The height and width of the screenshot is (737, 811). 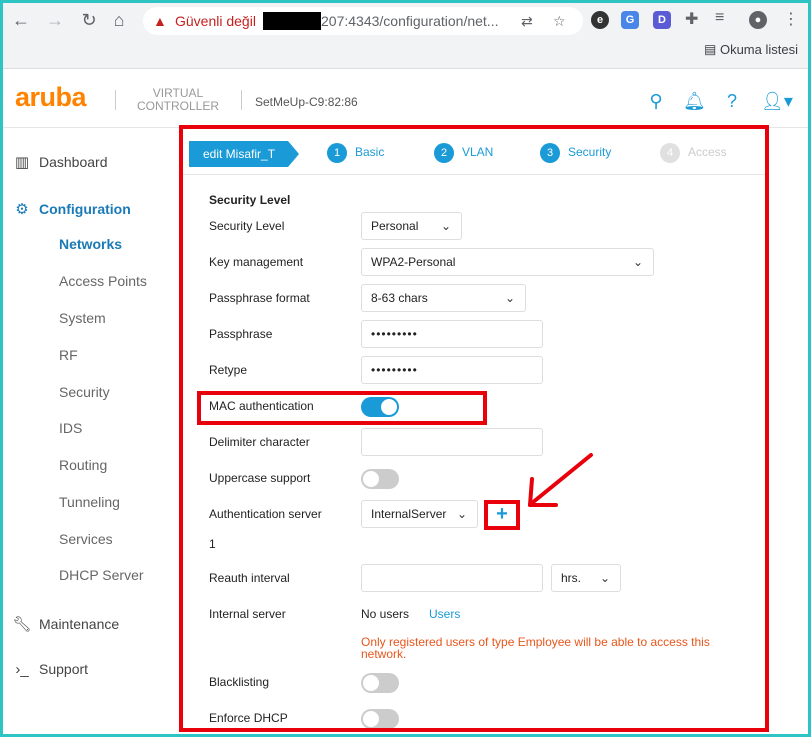 I want to click on nav-support-label: Support, so click(x=64, y=669).